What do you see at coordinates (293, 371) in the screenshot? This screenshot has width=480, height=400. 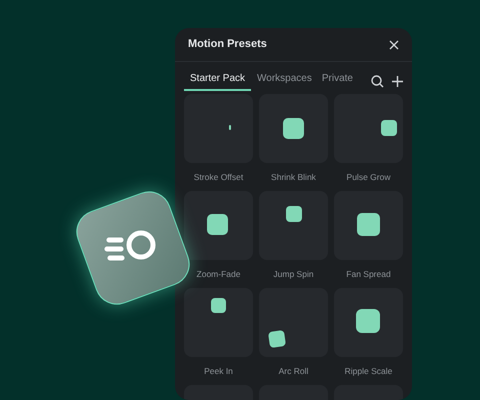 I see `preset-label: Arc Roll` at bounding box center [293, 371].